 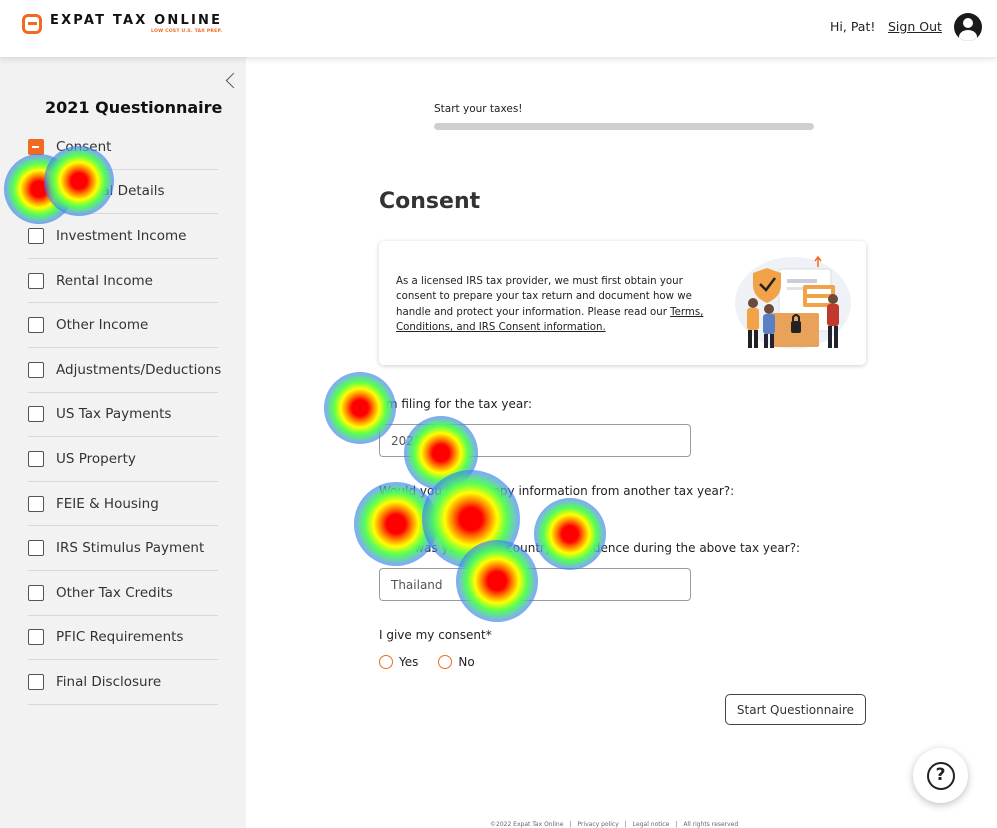 I want to click on help-question-icon: ?, so click(x=940, y=775).